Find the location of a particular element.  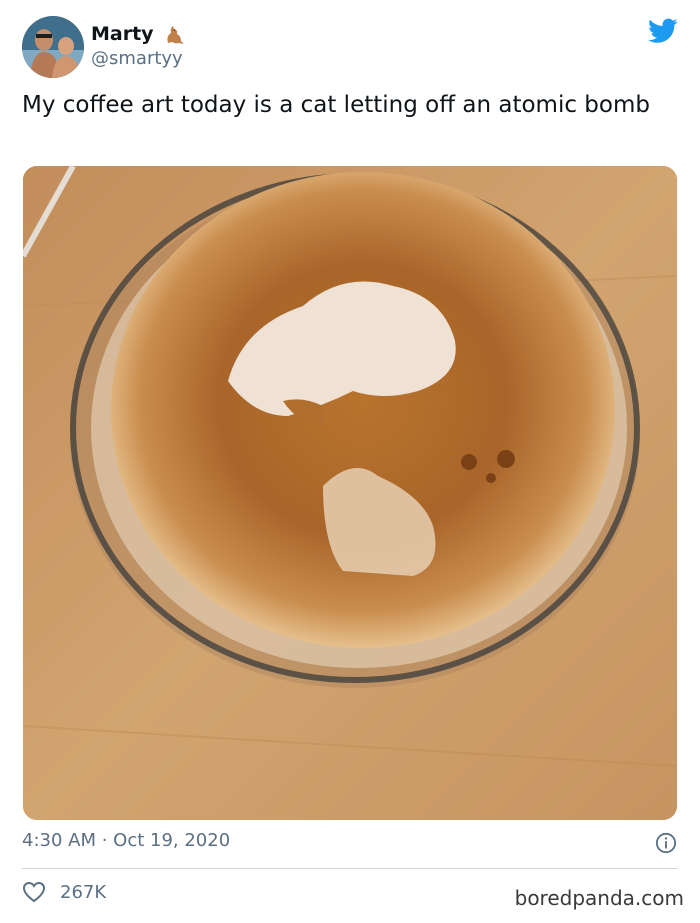

avatar is located at coordinates (53, 47).